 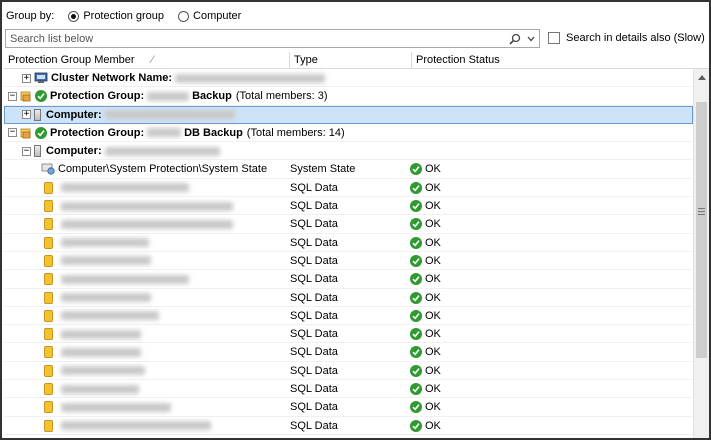 What do you see at coordinates (515, 38) in the screenshot?
I see `search-icon` at bounding box center [515, 38].